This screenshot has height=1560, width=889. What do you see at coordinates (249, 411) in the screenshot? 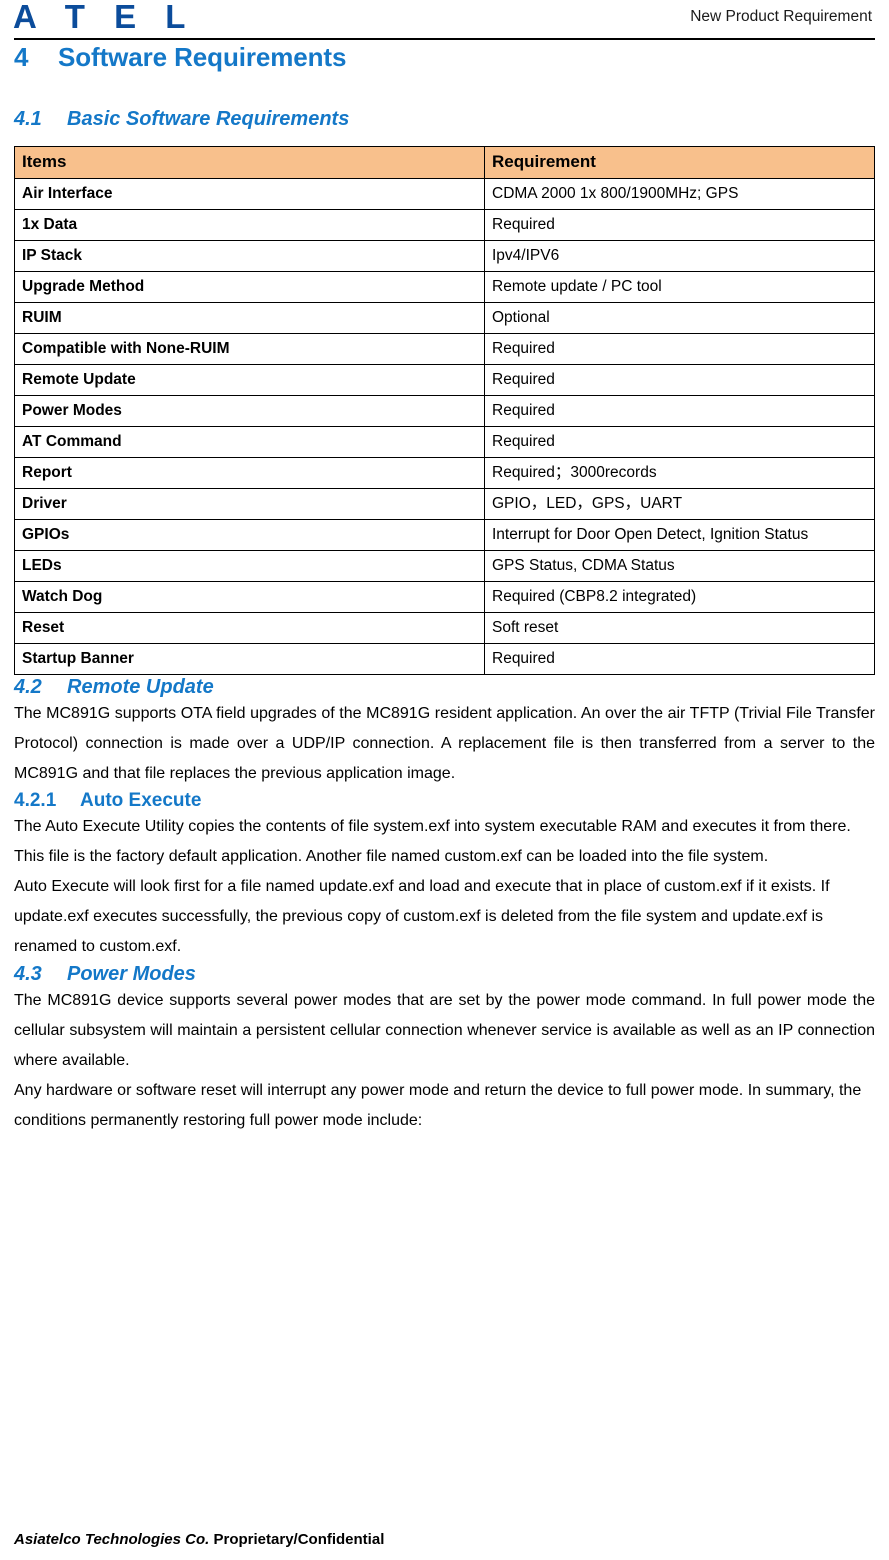
I see `cell-item: Power Modes` at bounding box center [249, 411].